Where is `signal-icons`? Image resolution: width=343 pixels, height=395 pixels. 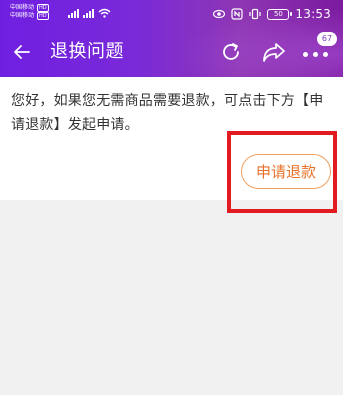 signal-icons is located at coordinates (89, 13).